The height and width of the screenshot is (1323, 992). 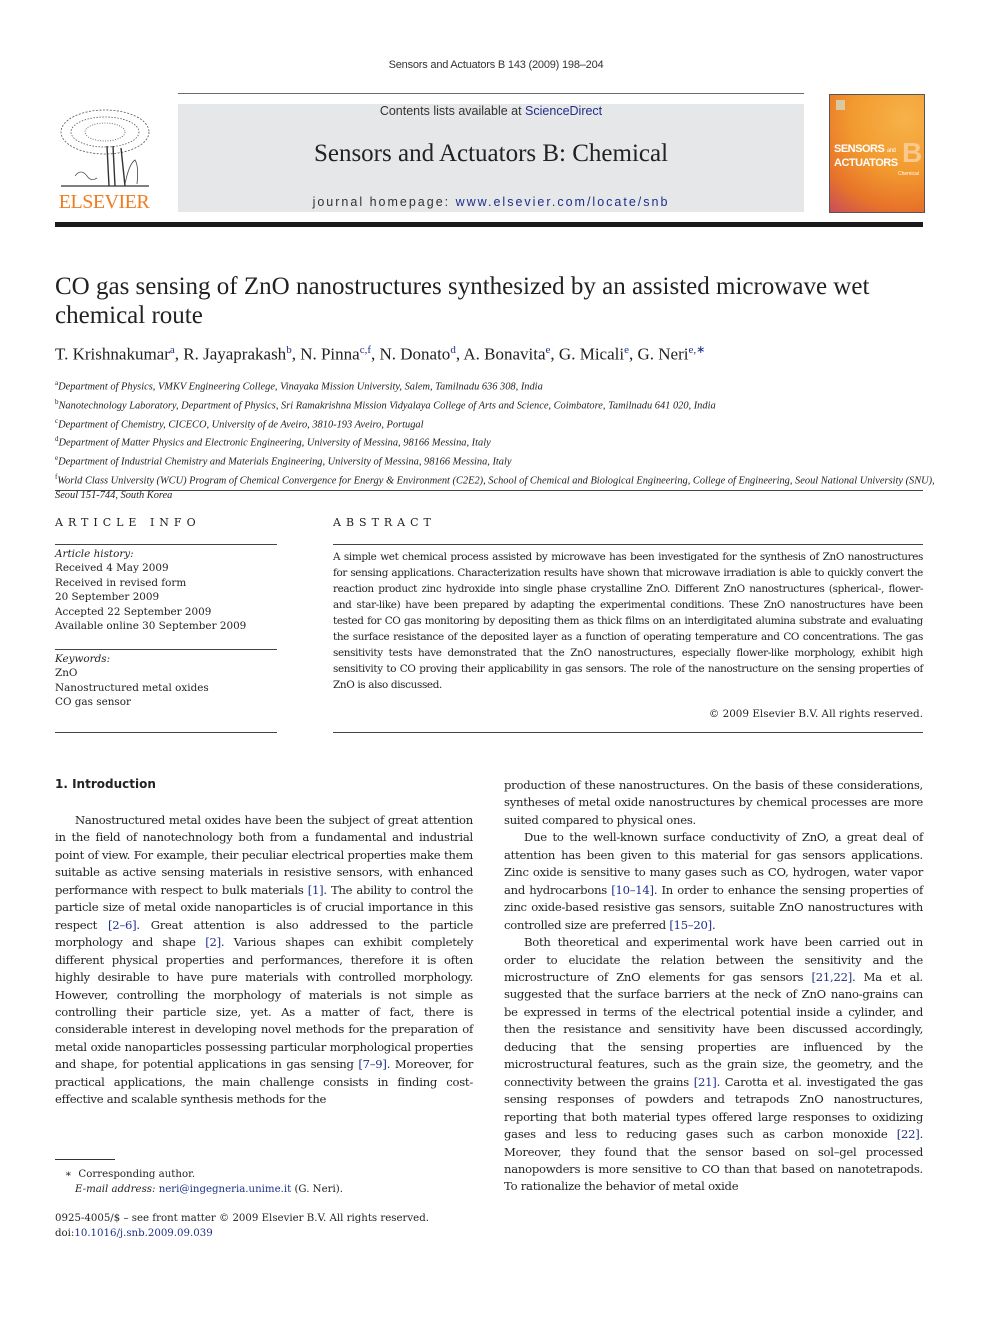 What do you see at coordinates (384, 202) in the screenshot?
I see `homepage-prefix: journal homepage:` at bounding box center [384, 202].